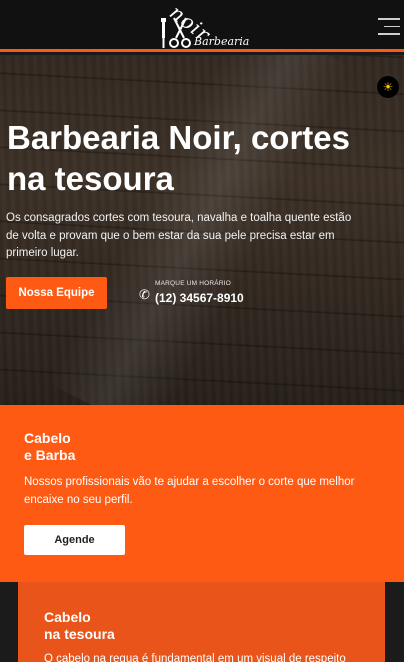  Describe the element at coordinates (47, 438) in the screenshot. I see `service-title-line1: Cabelo` at that location.